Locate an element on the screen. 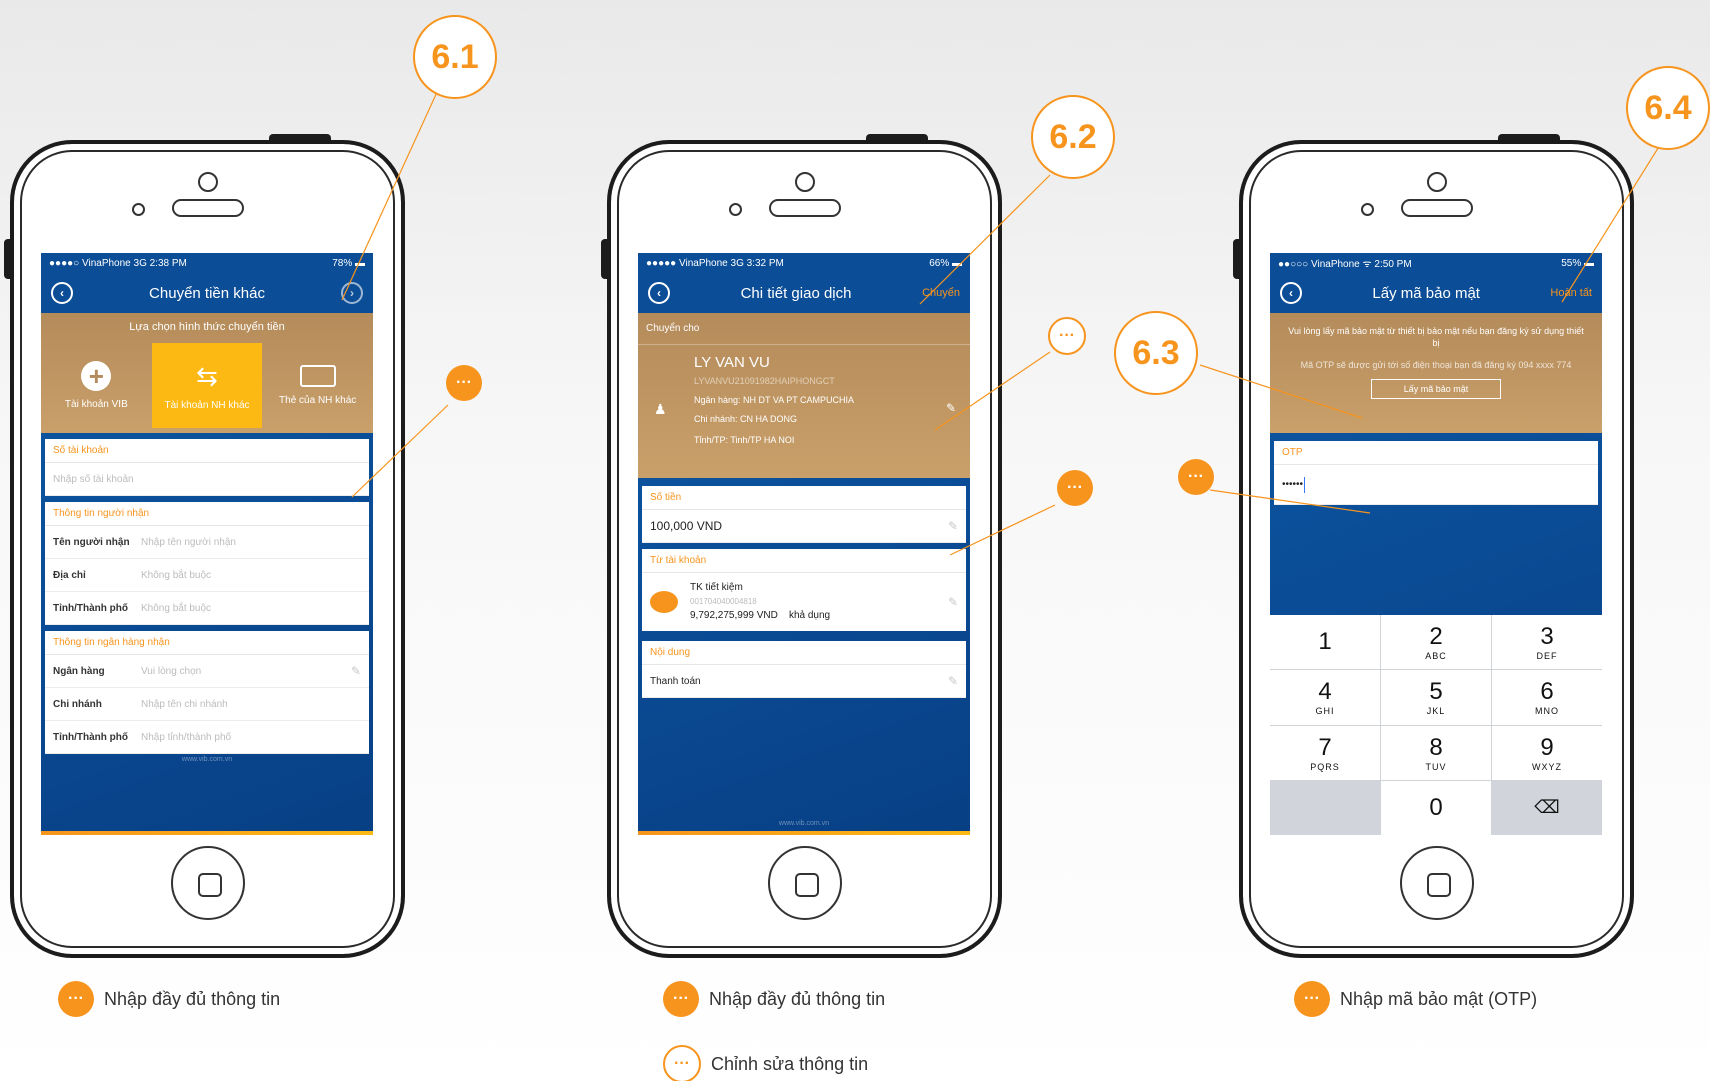 This screenshot has height=1081, width=1710. status-carrier: ●●●●○ VinaPhone 3G 2:38 PM is located at coordinates (118, 263).